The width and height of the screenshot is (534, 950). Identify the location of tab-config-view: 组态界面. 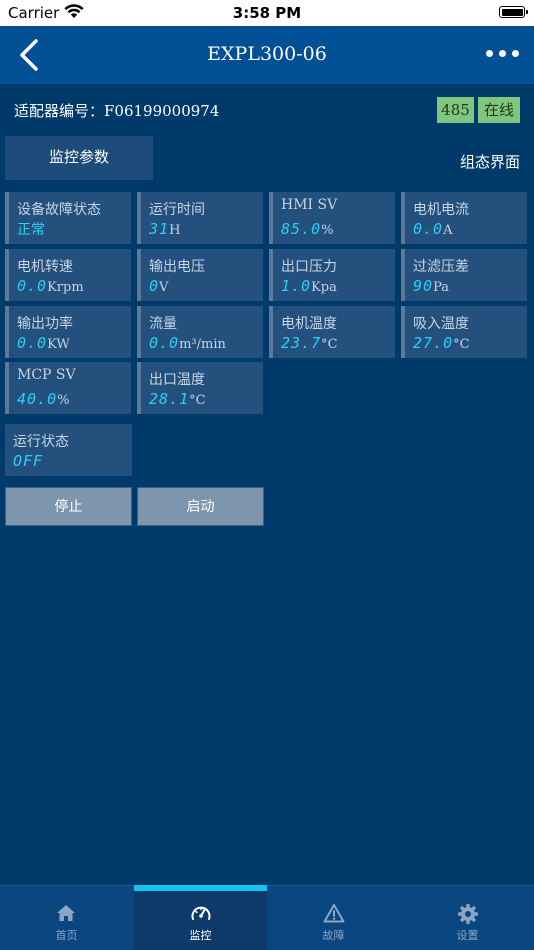
(490, 161).